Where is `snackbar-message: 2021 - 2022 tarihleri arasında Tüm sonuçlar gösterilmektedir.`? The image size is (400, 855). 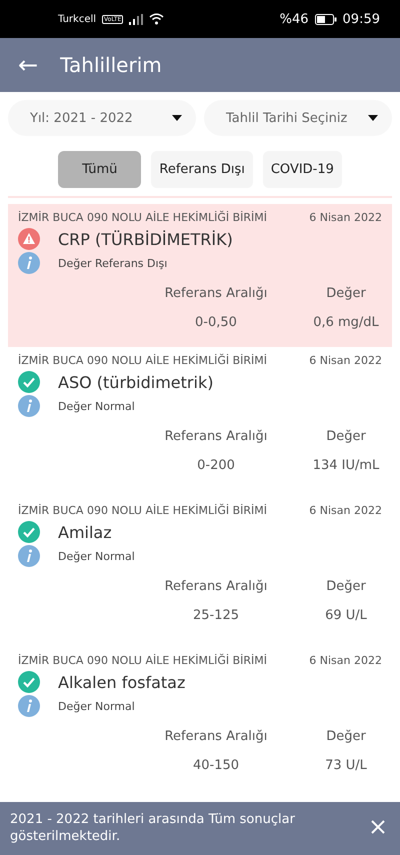
snackbar-message: 2021 - 2022 tarihleri arasında Tüm sonuçlar gösterilmektedir. is located at coordinates (153, 829).